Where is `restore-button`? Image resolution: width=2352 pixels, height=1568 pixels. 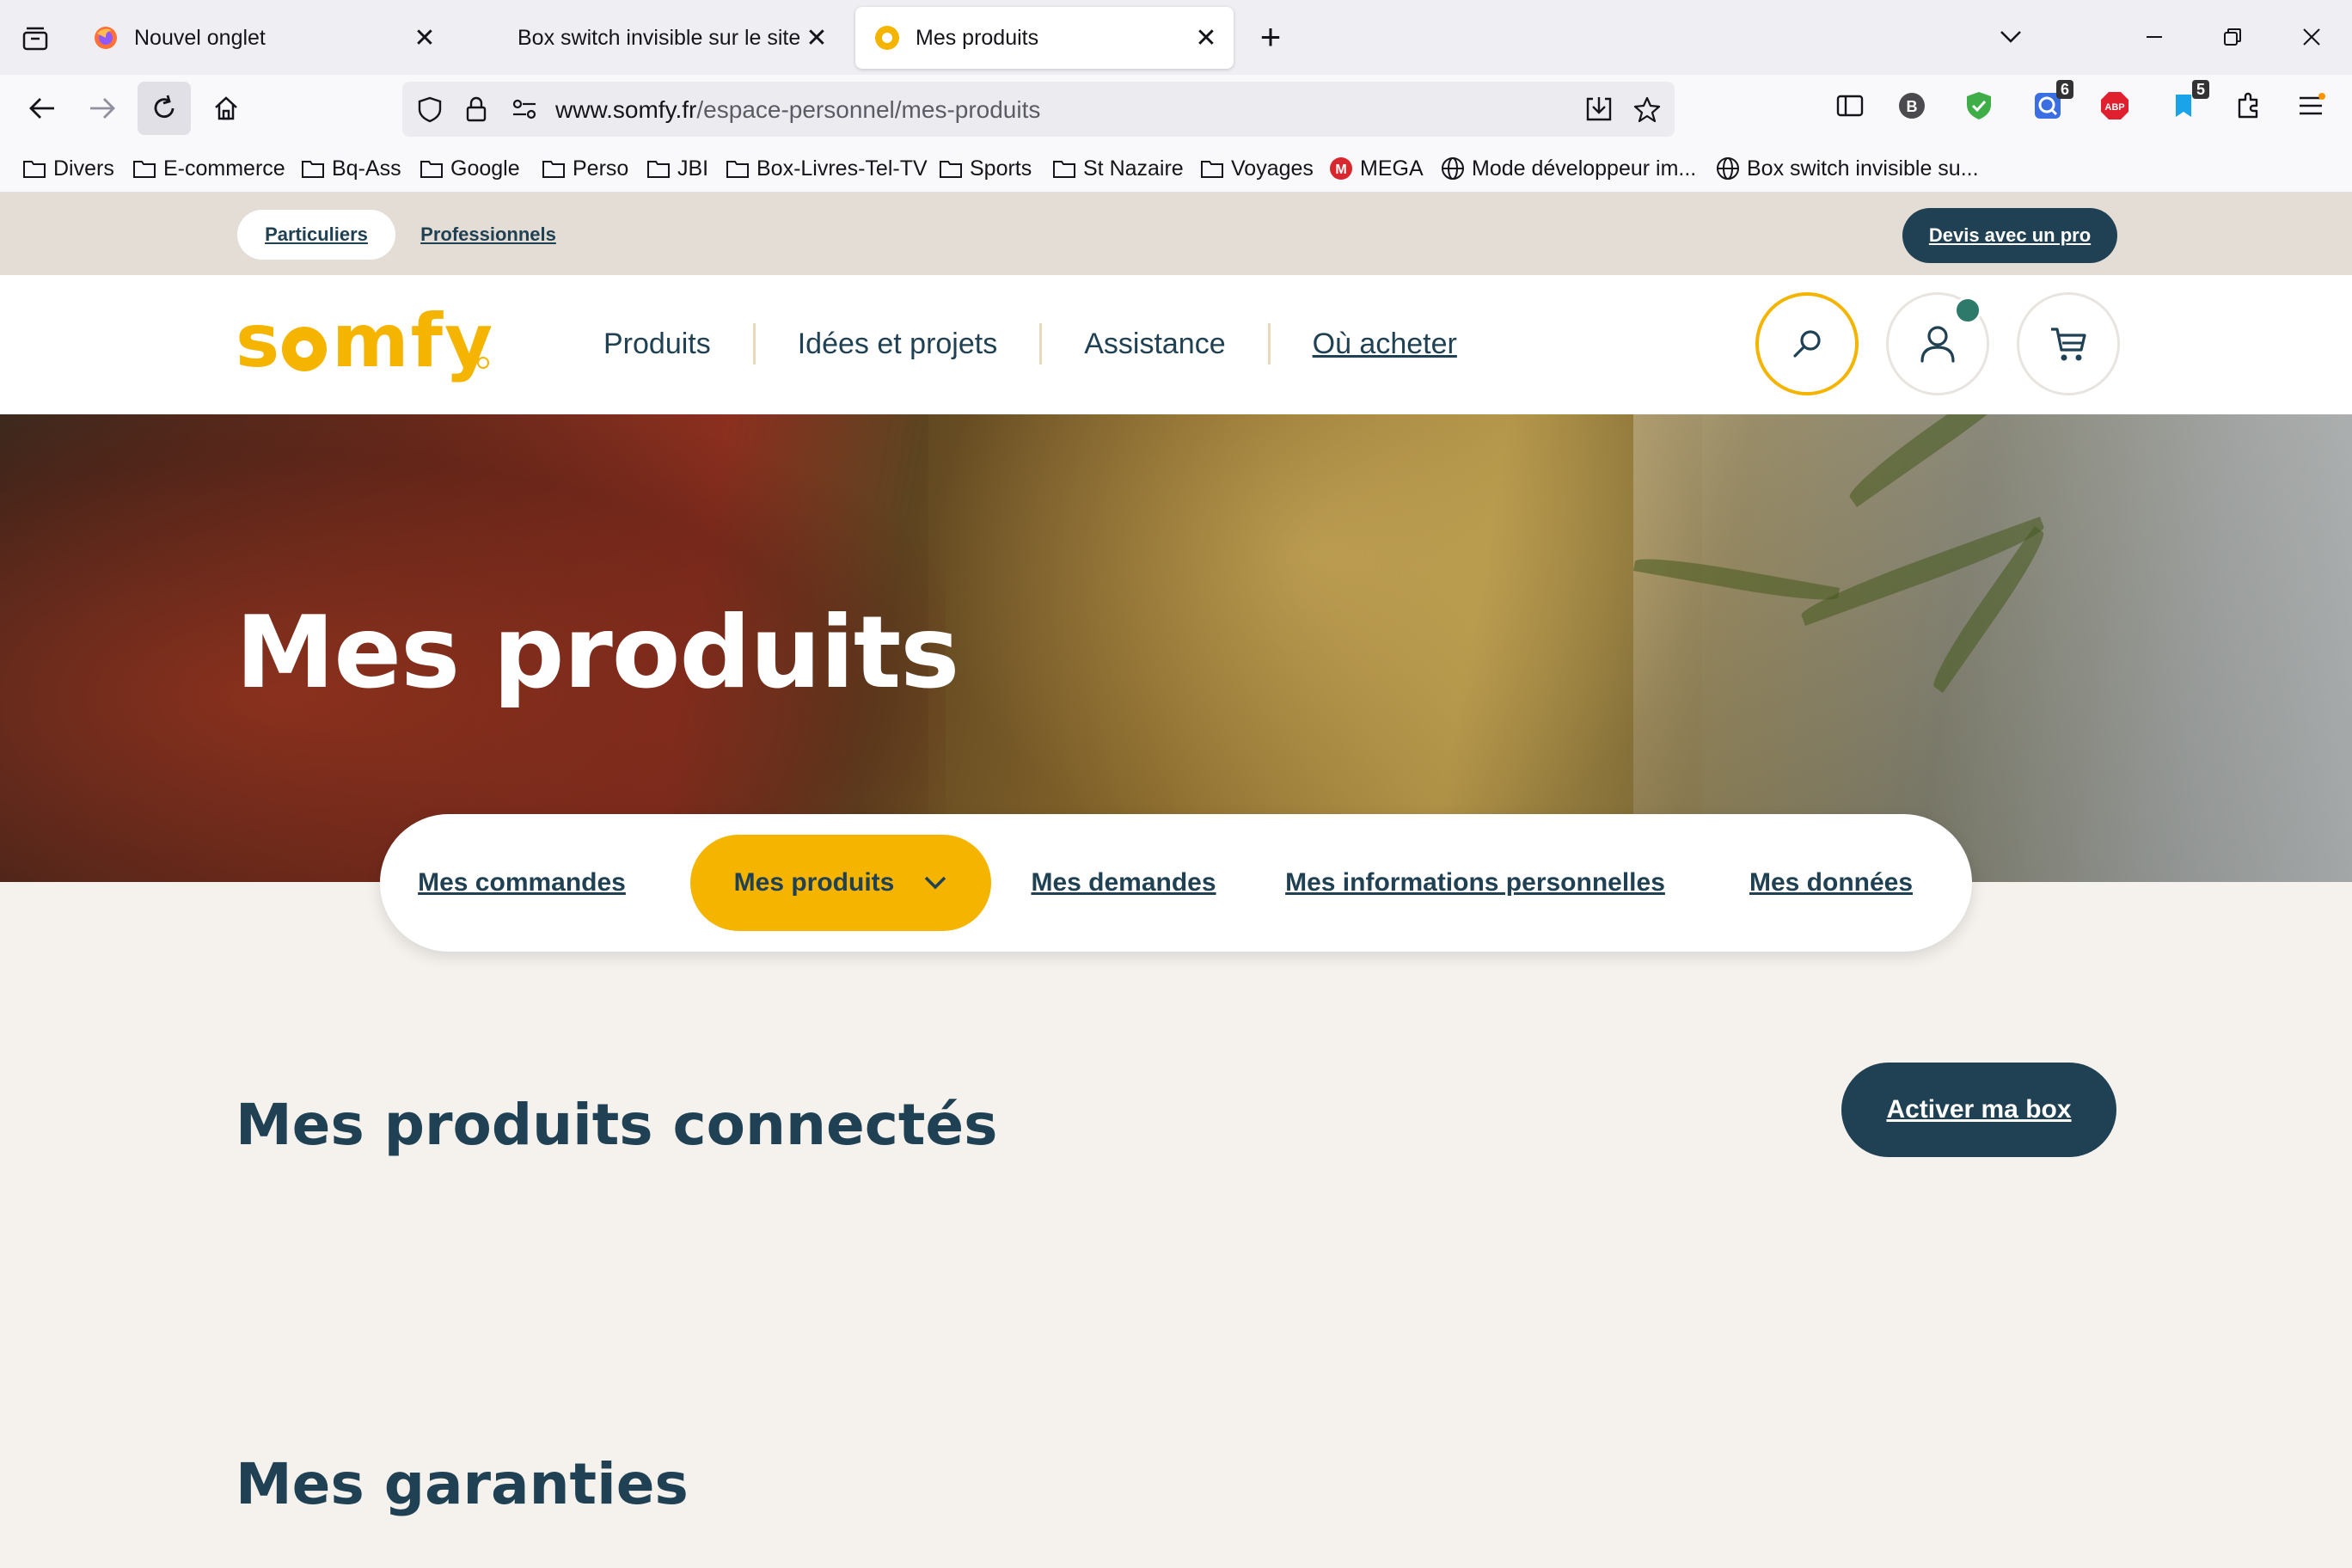
restore-button is located at coordinates (2232, 37).